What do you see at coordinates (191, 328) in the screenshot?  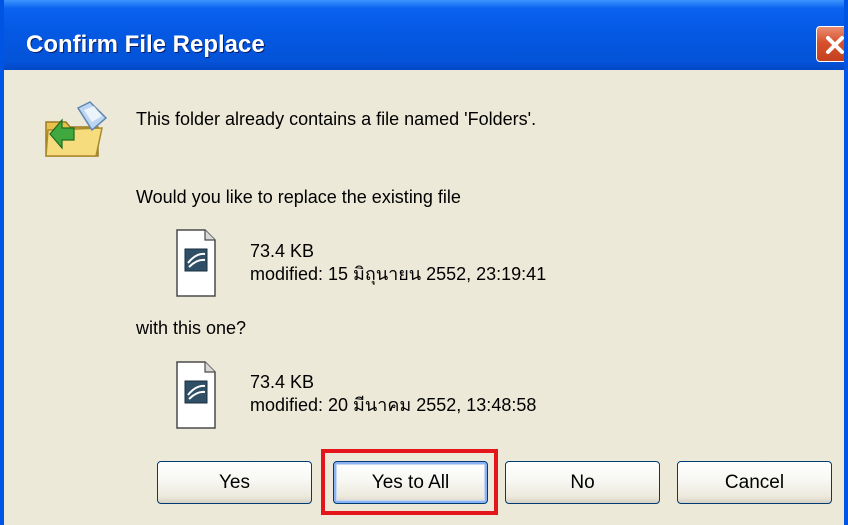 I see `message-with-this-one: with this one?` at bounding box center [191, 328].